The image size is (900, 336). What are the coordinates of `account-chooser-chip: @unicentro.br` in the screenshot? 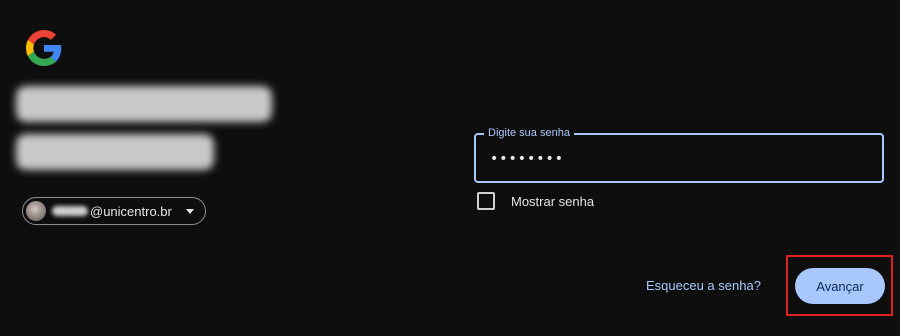 It's located at (114, 211).